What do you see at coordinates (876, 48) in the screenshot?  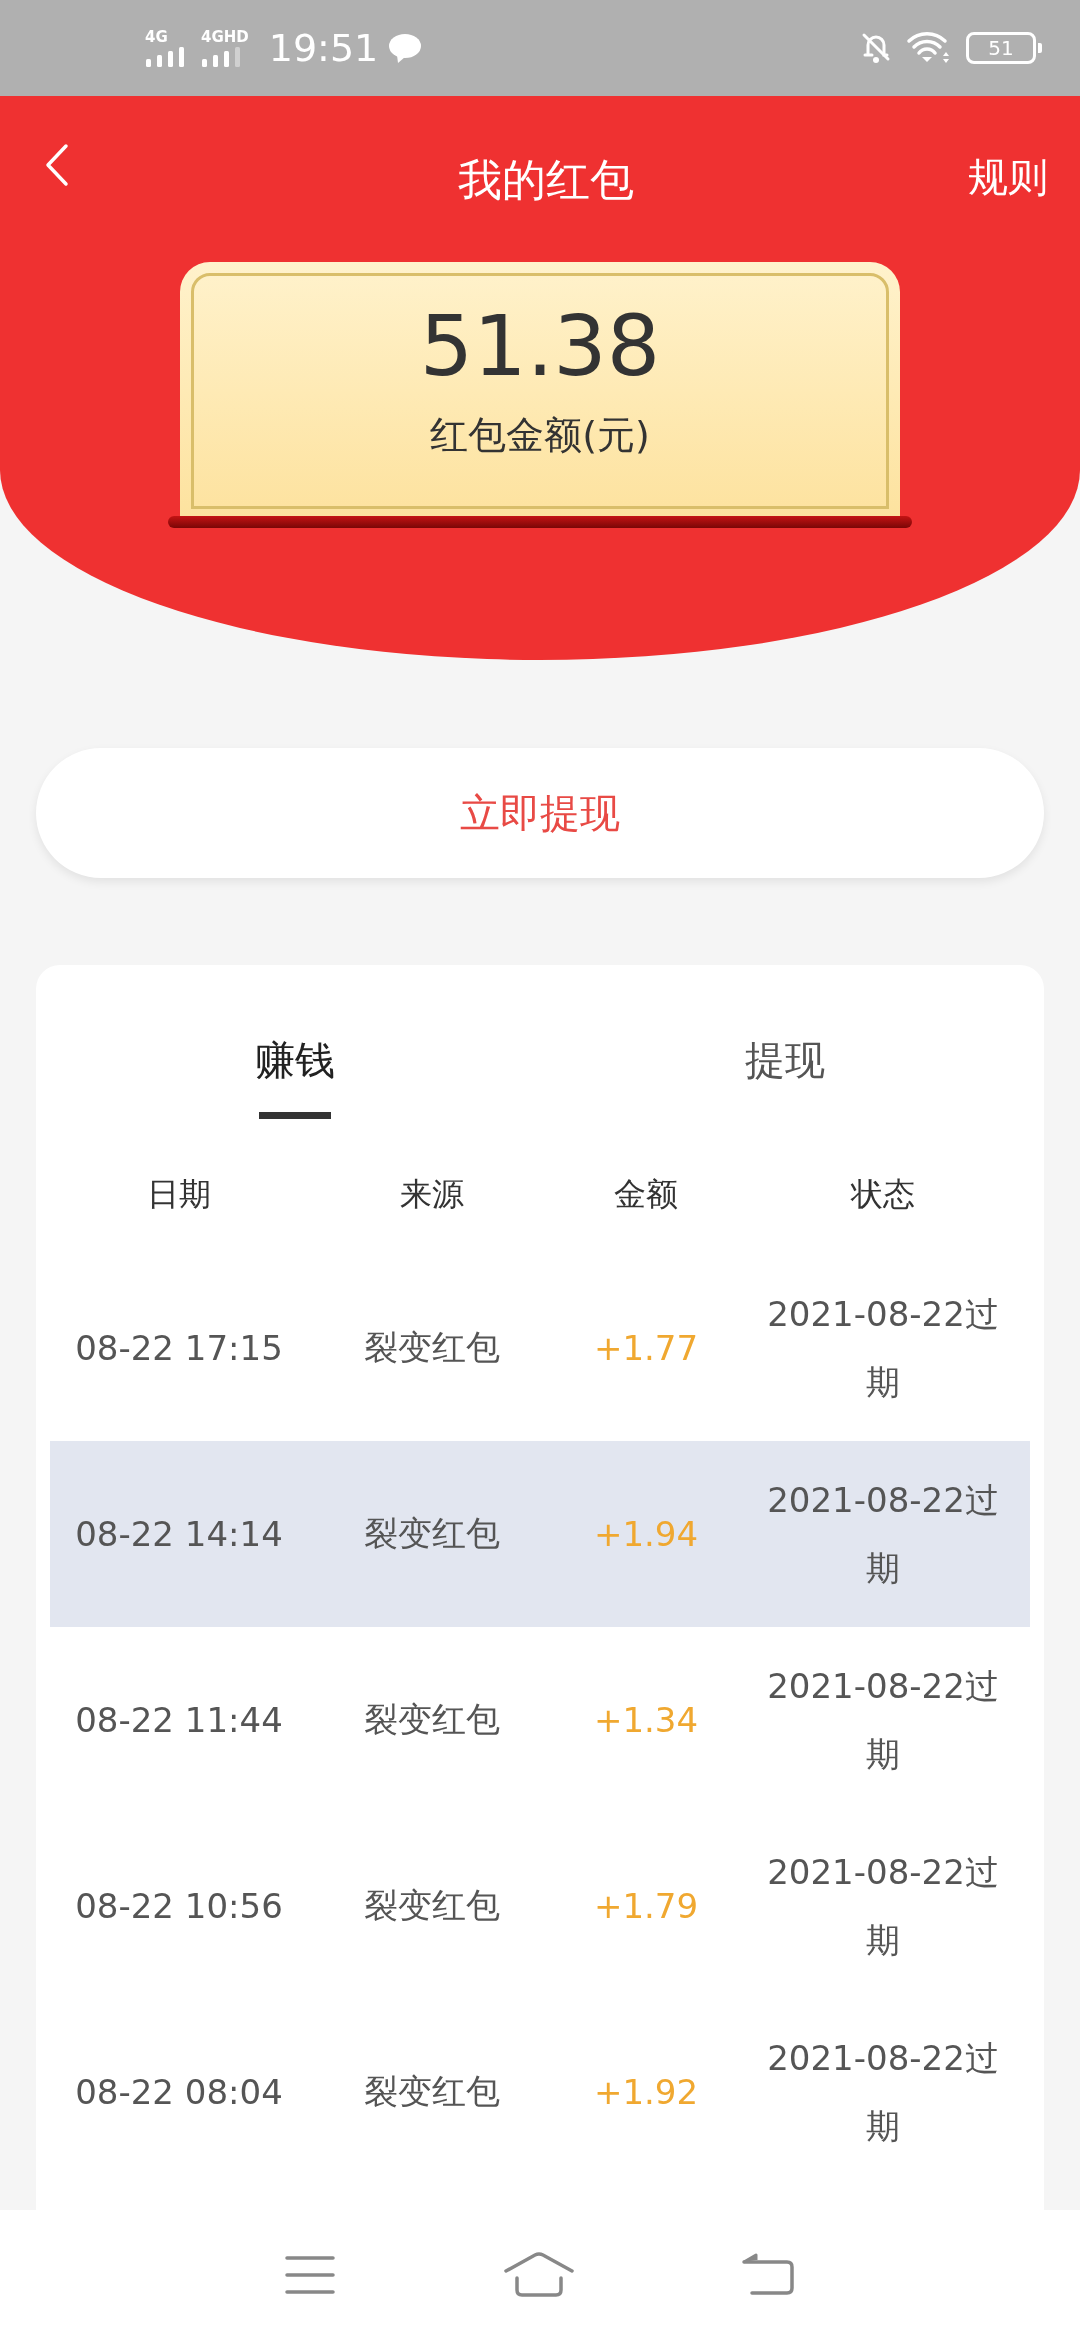 I see `bell-muted-icon` at bounding box center [876, 48].